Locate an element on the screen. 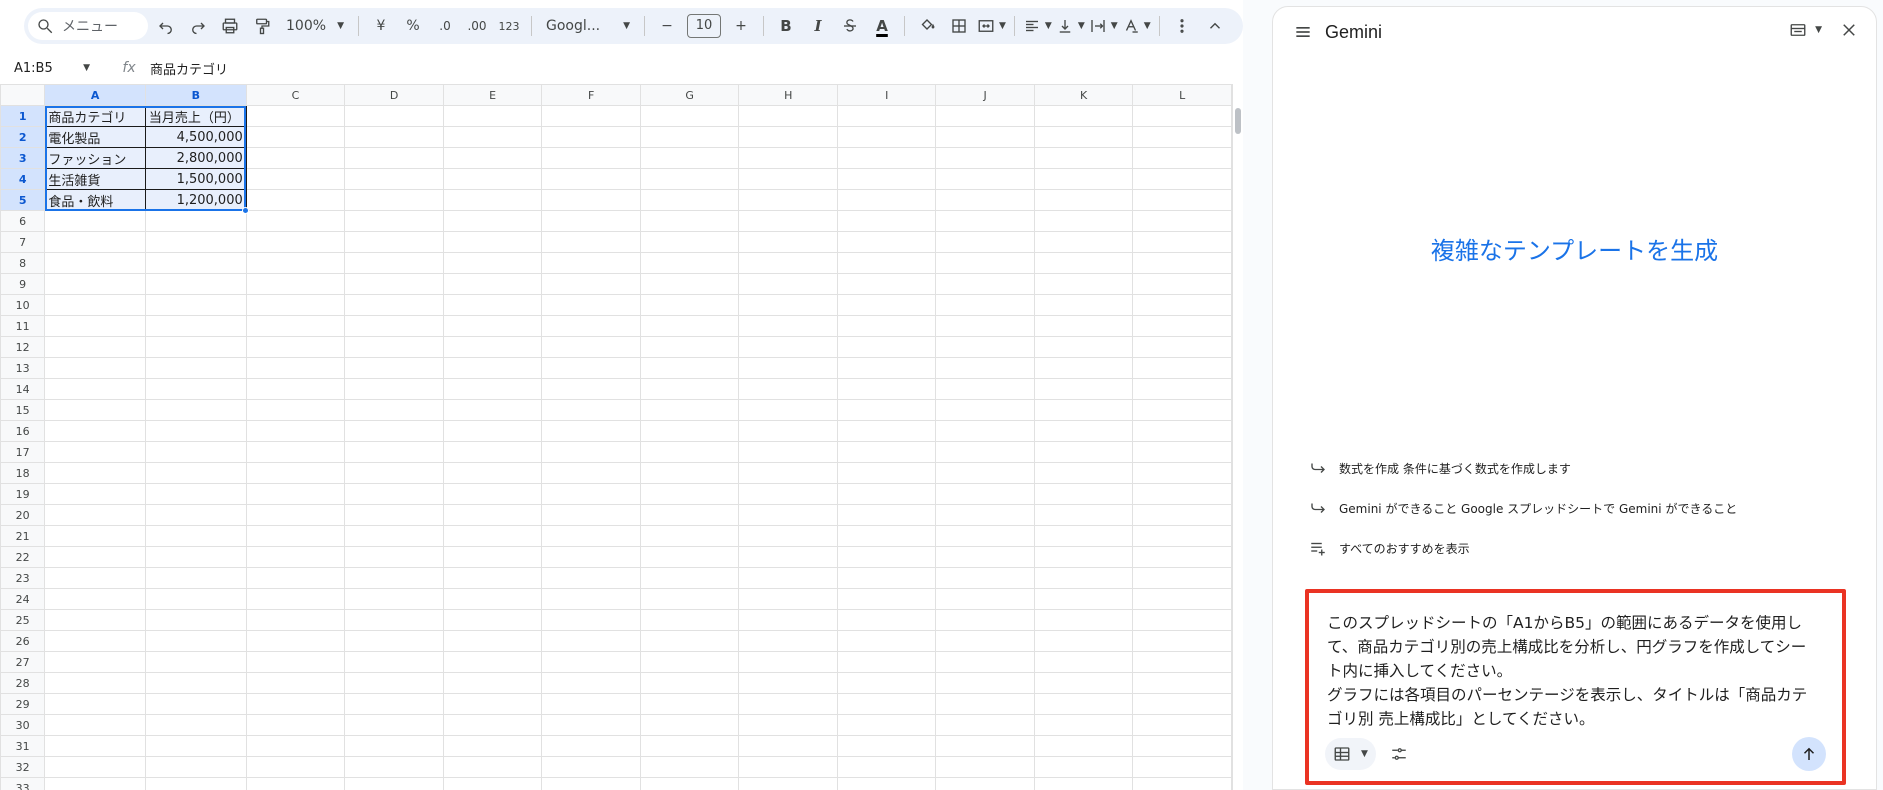  gemini-hero-suggestion: 複雑なテンプレートを生成 is located at coordinates (1574, 248).